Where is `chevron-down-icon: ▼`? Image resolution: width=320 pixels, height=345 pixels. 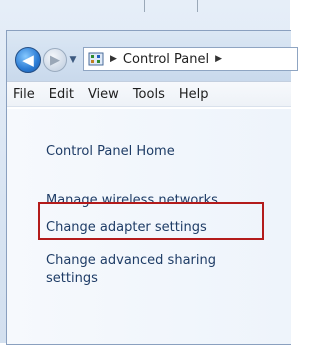 chevron-down-icon: ▼ is located at coordinates (73, 60).